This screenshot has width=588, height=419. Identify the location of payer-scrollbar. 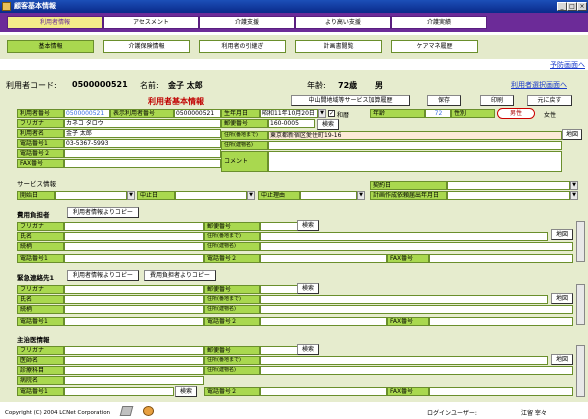
(580, 241).